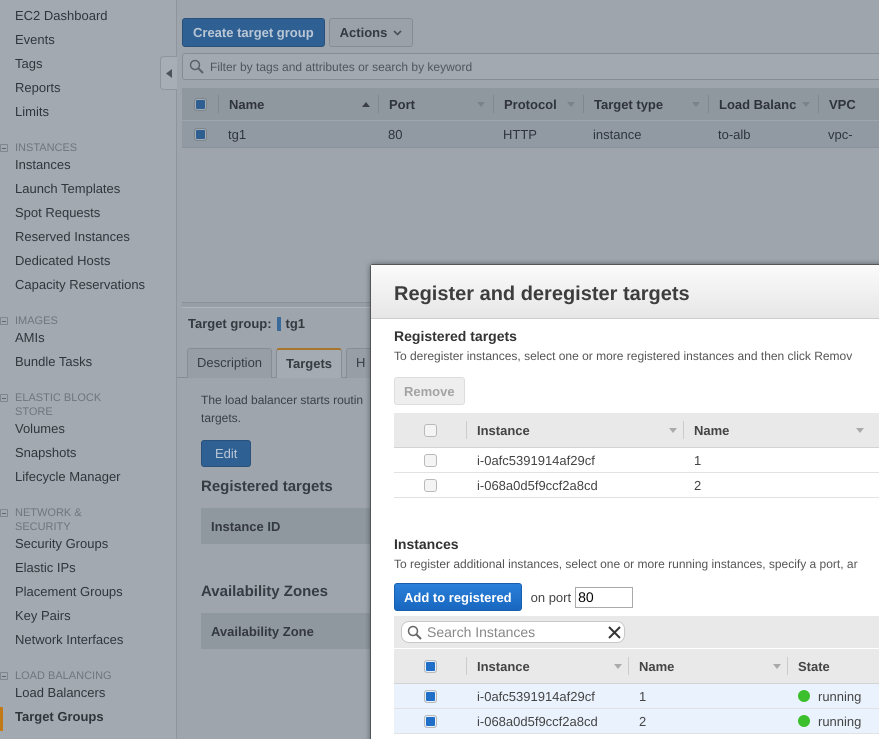 The image size is (879, 739). Describe the element at coordinates (54, 546) in the screenshot. I see `sidebar-item: Security Groups` at that location.